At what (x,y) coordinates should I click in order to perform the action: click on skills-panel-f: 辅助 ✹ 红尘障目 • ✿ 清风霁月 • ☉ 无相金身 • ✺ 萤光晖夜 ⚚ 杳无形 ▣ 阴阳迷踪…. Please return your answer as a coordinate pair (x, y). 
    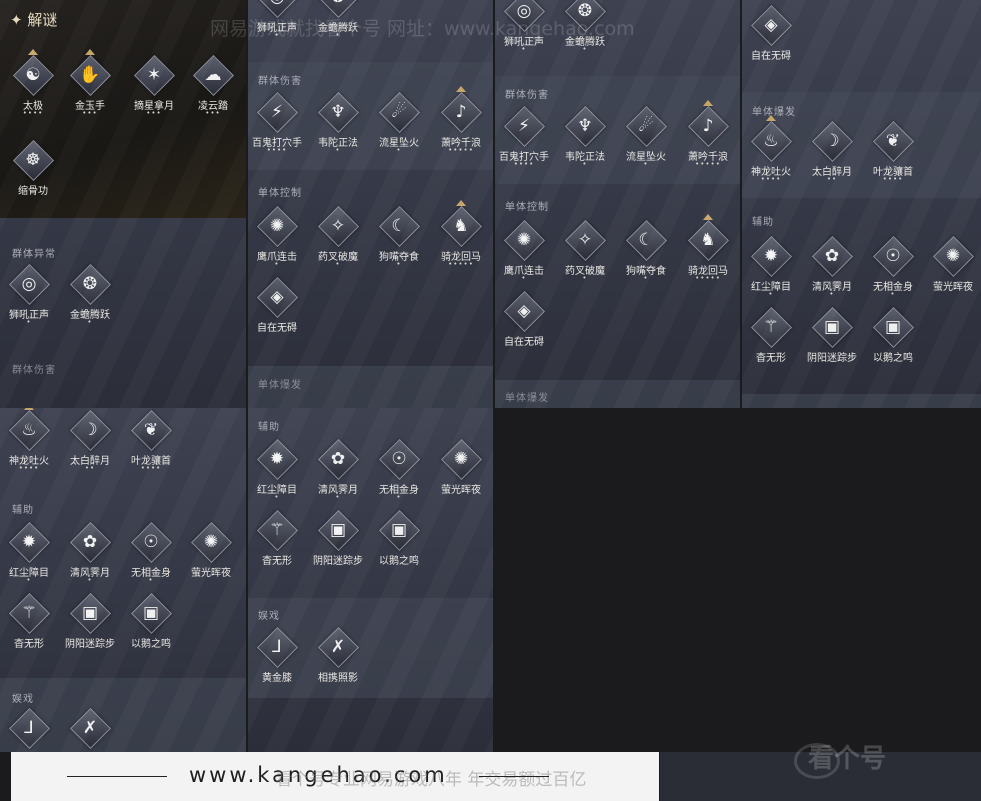
    Looking at the image, I should click on (370, 580).